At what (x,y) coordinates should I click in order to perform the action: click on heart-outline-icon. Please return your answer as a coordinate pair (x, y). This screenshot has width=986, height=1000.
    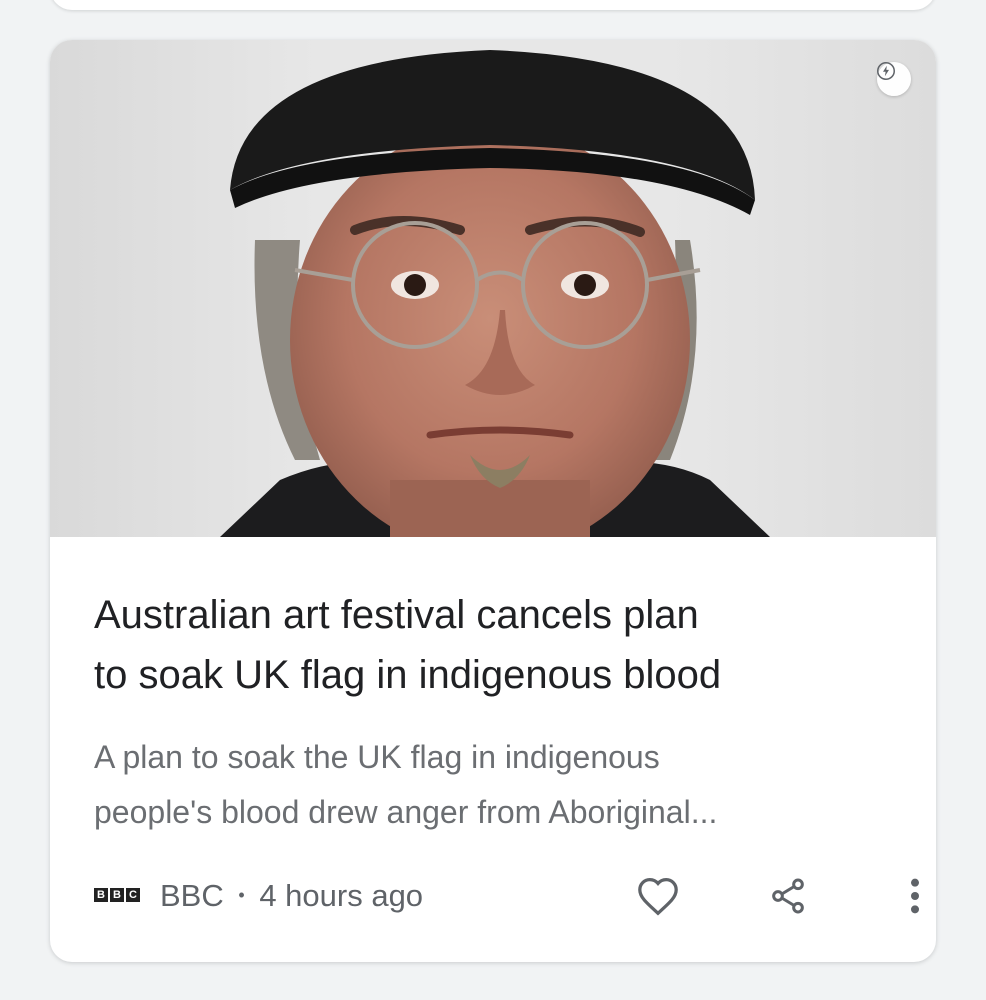
    Looking at the image, I should click on (658, 896).